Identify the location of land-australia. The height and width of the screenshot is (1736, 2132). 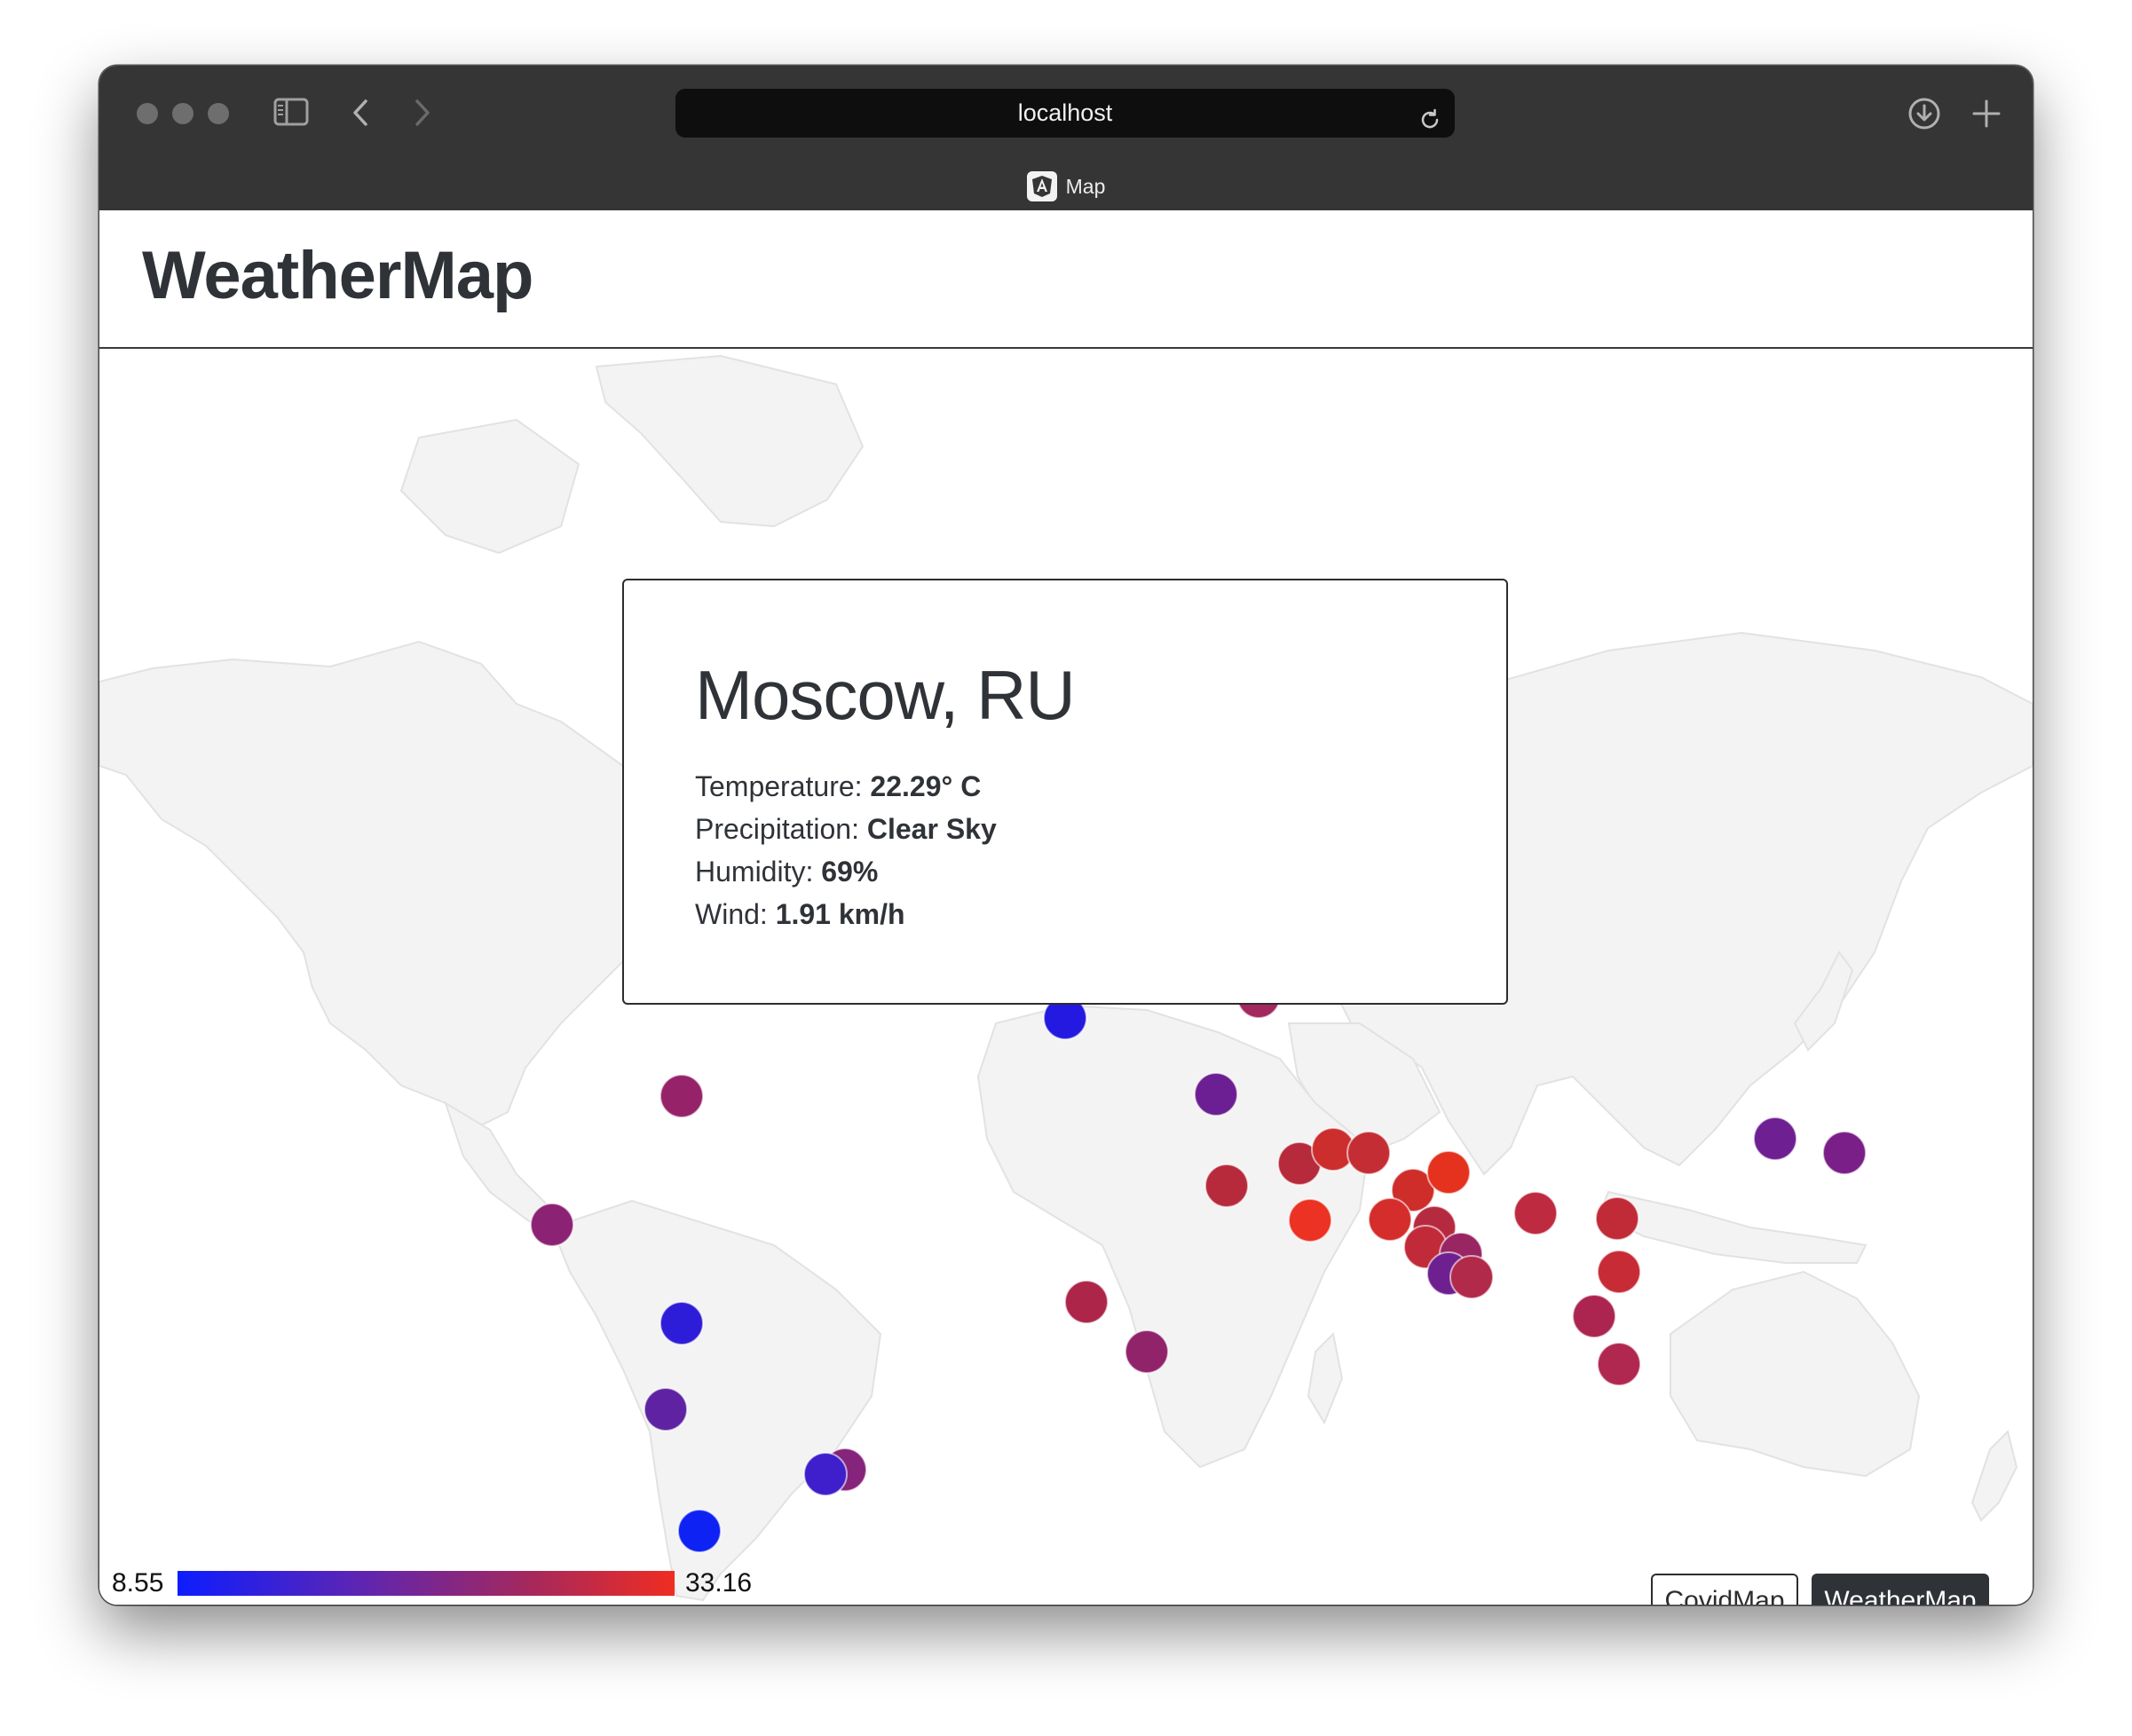
(1795, 1374).